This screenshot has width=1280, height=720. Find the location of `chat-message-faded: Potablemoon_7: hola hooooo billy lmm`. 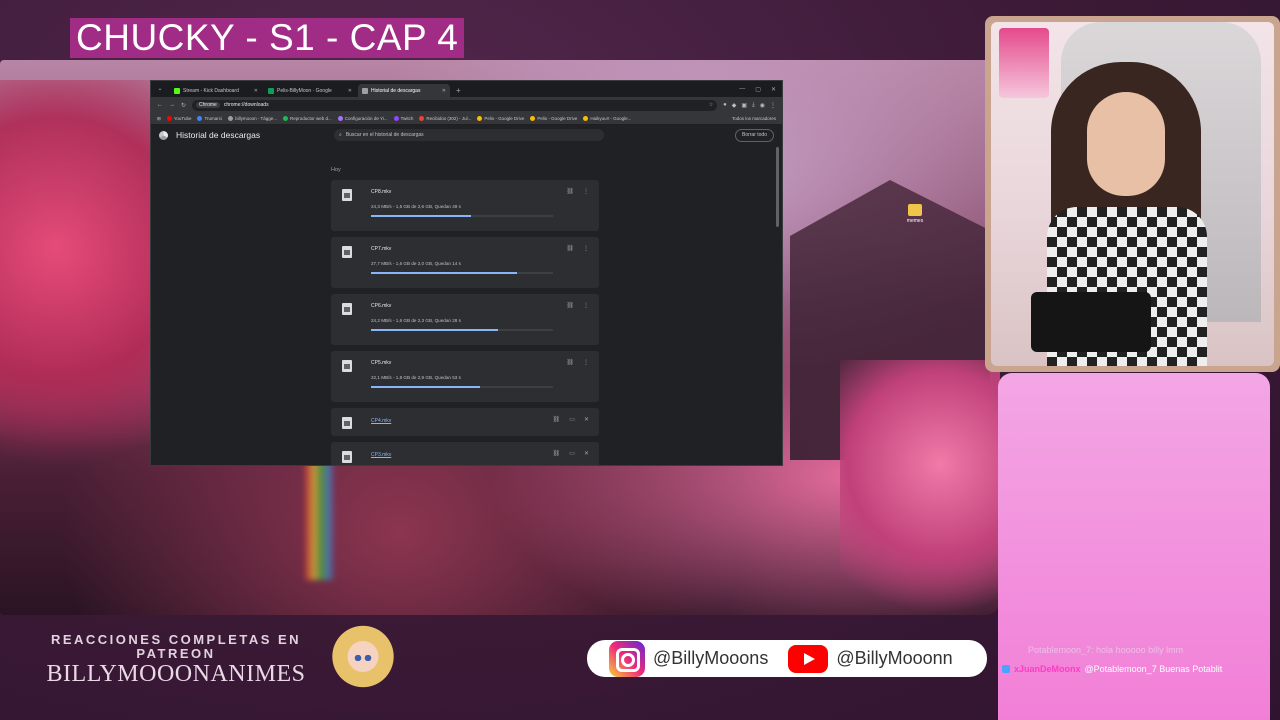

chat-message-faded: Potablemoon_7: hola hooooo billy lmm is located at coordinates (1106, 650).